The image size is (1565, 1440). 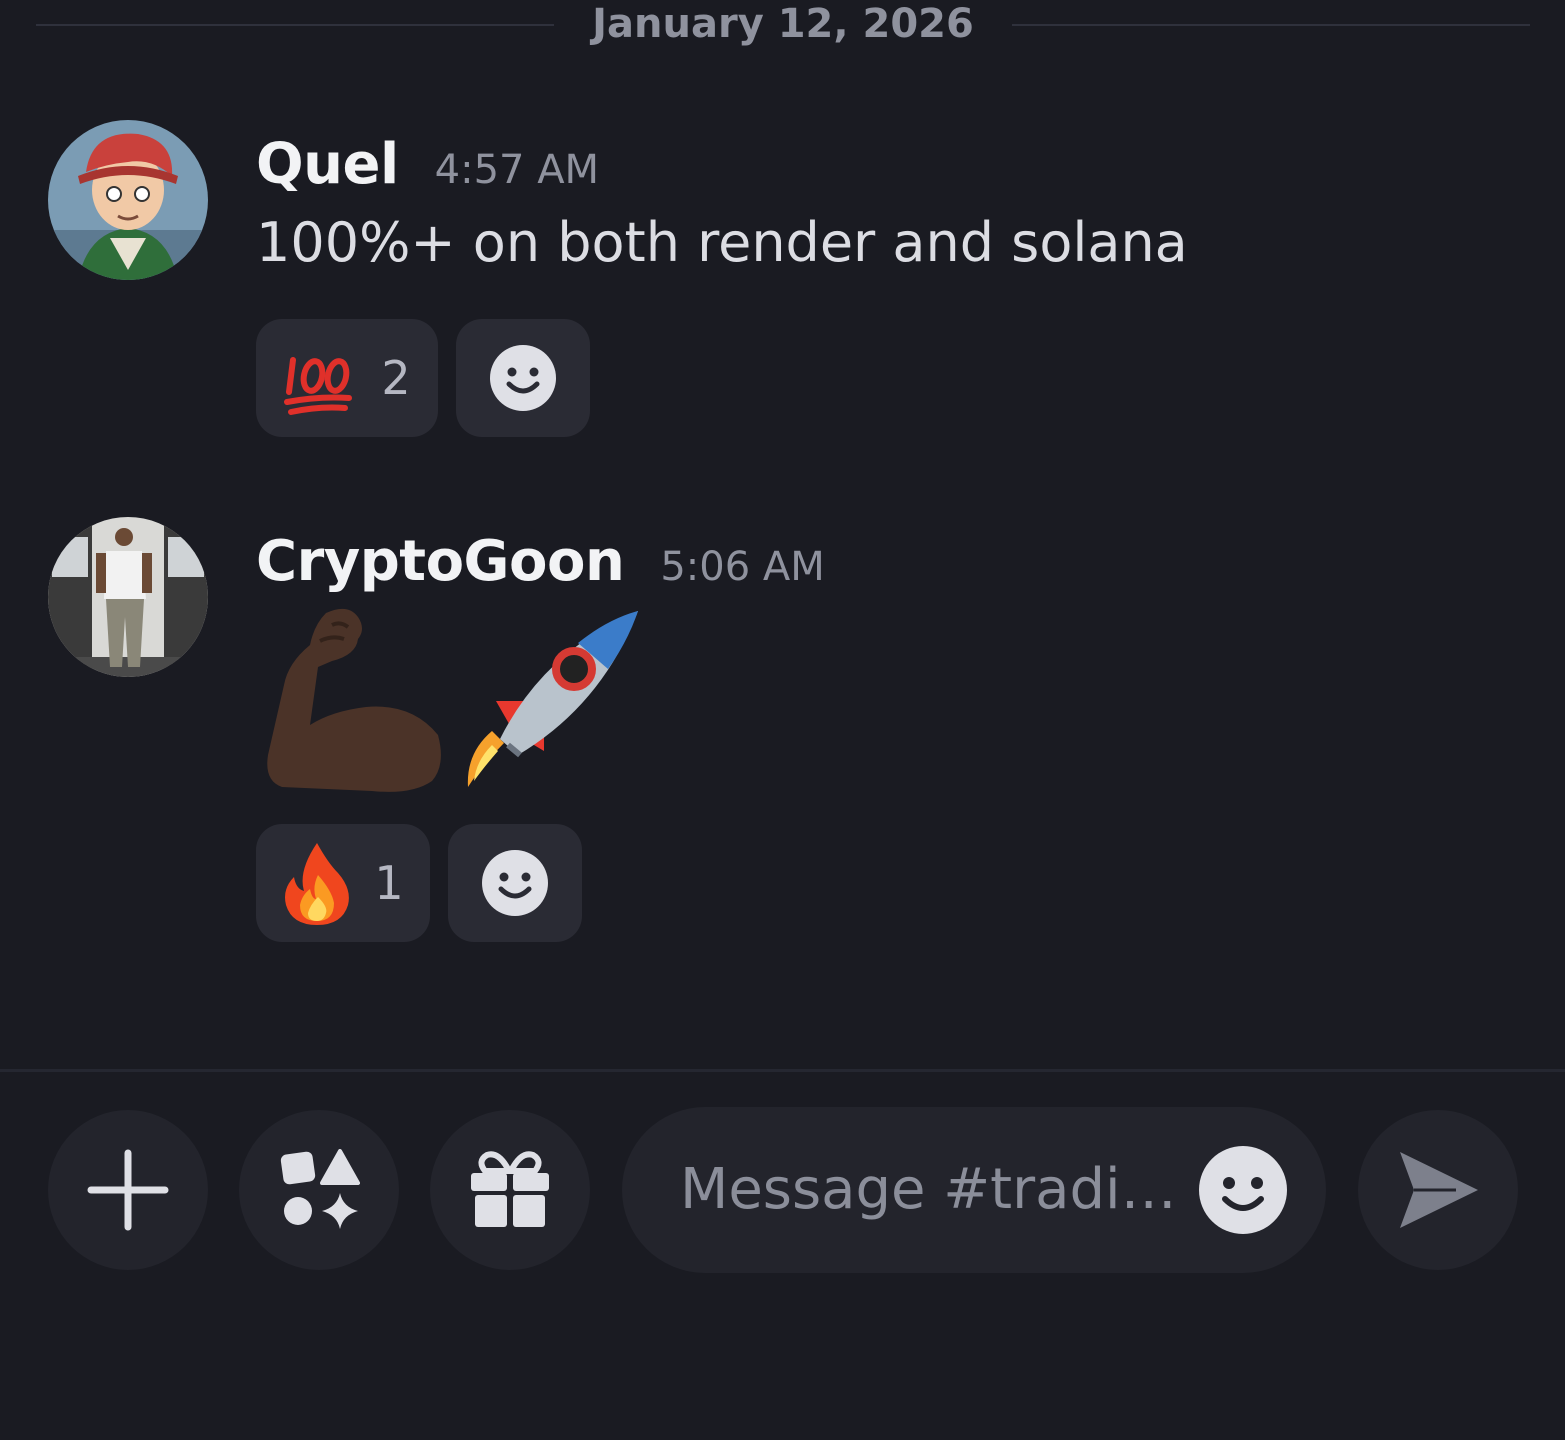 What do you see at coordinates (295, 25) in the screenshot?
I see `divider-line-left` at bounding box center [295, 25].